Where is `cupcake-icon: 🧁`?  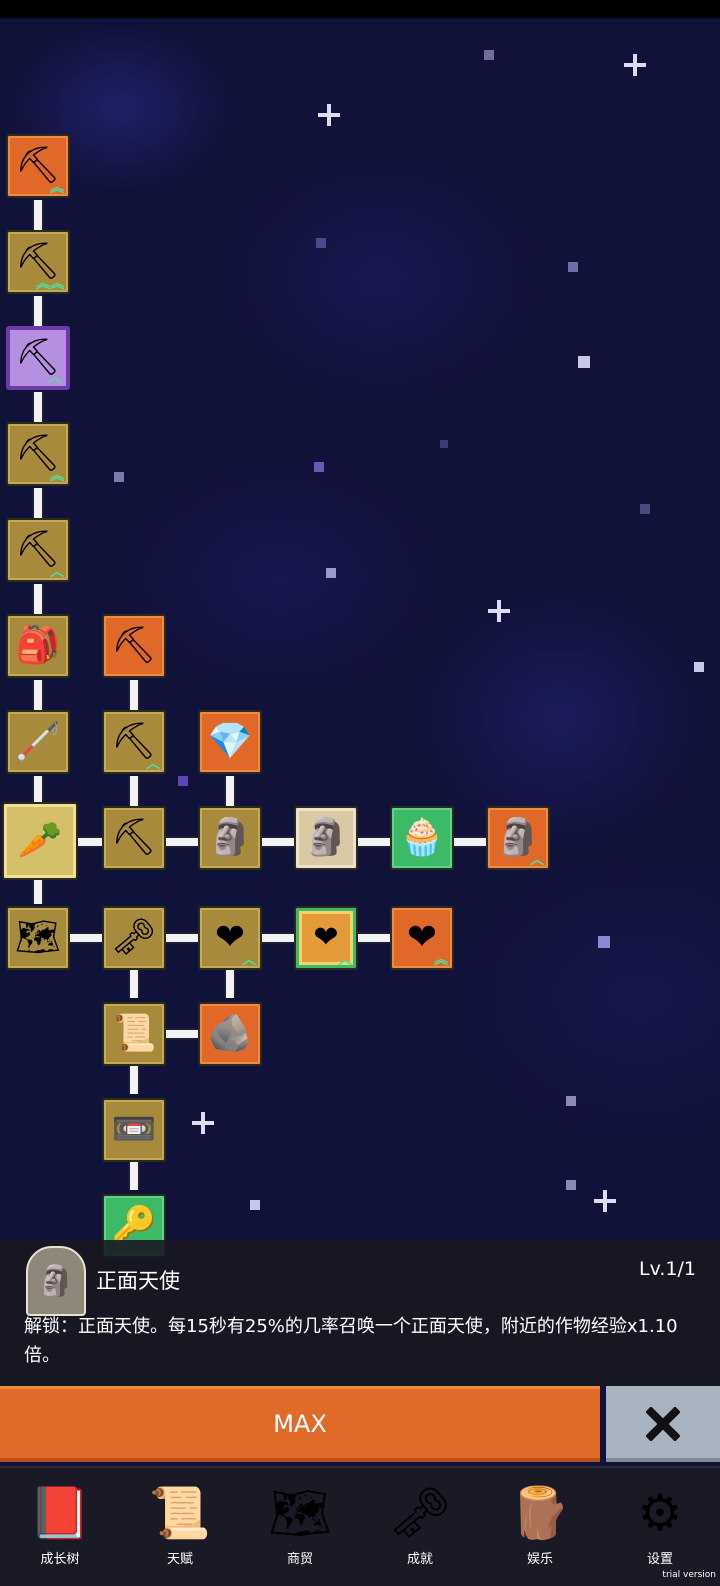
cupcake-icon: 🧁 is located at coordinates (422, 837).